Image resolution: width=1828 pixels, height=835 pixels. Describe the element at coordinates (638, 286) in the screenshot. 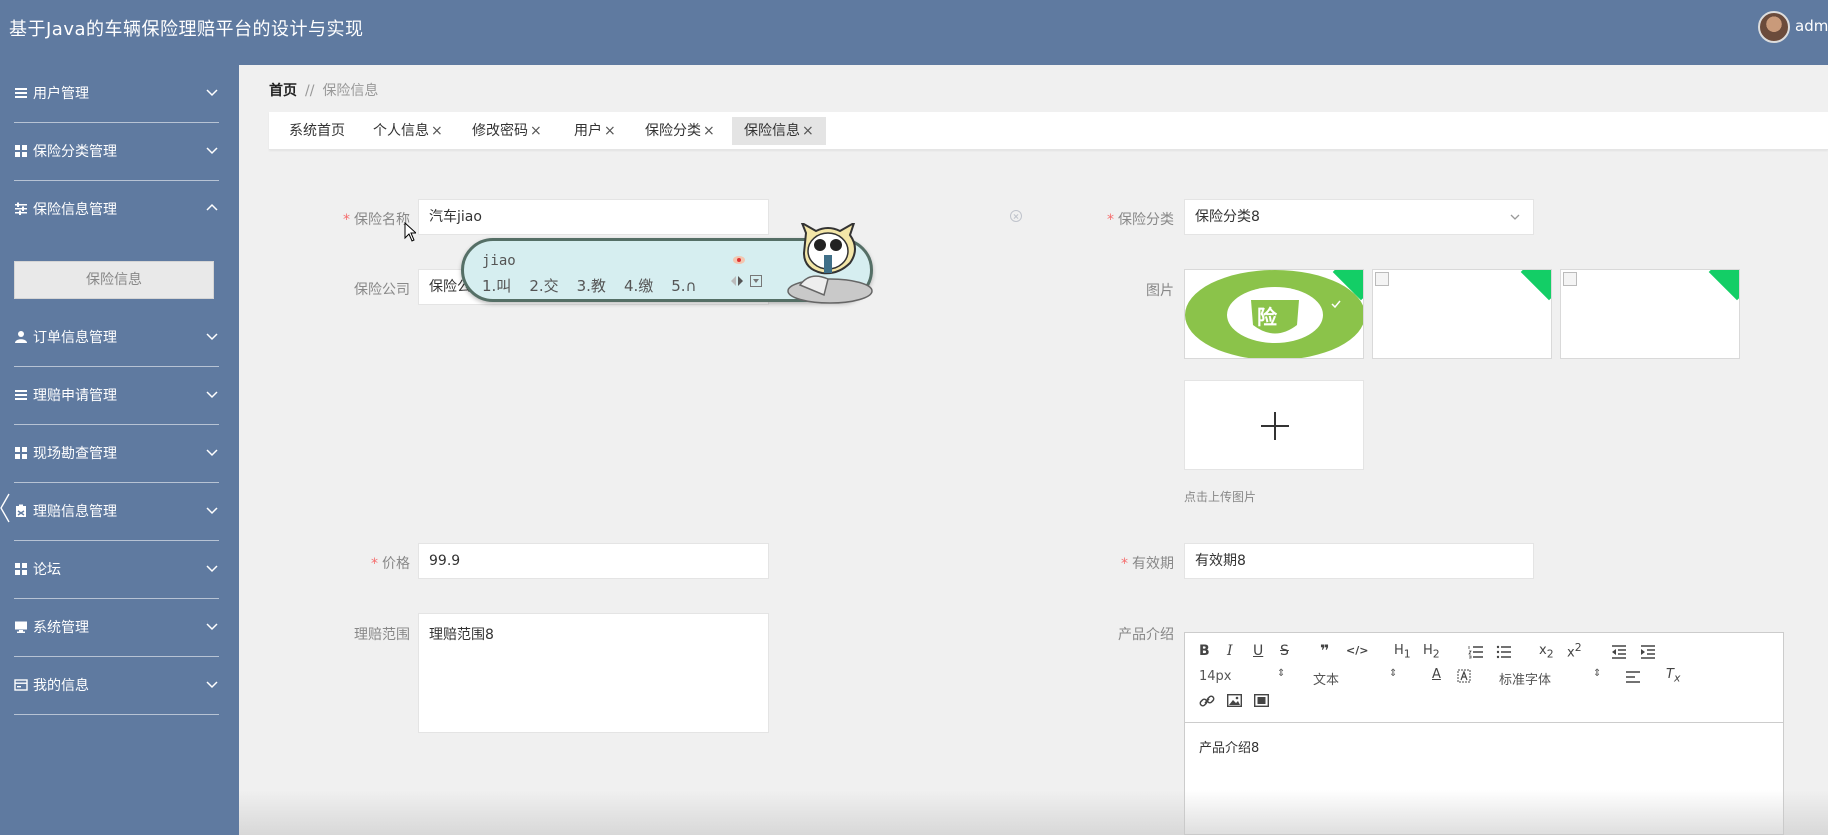

I see `ime-candidate: 4.缴` at that location.